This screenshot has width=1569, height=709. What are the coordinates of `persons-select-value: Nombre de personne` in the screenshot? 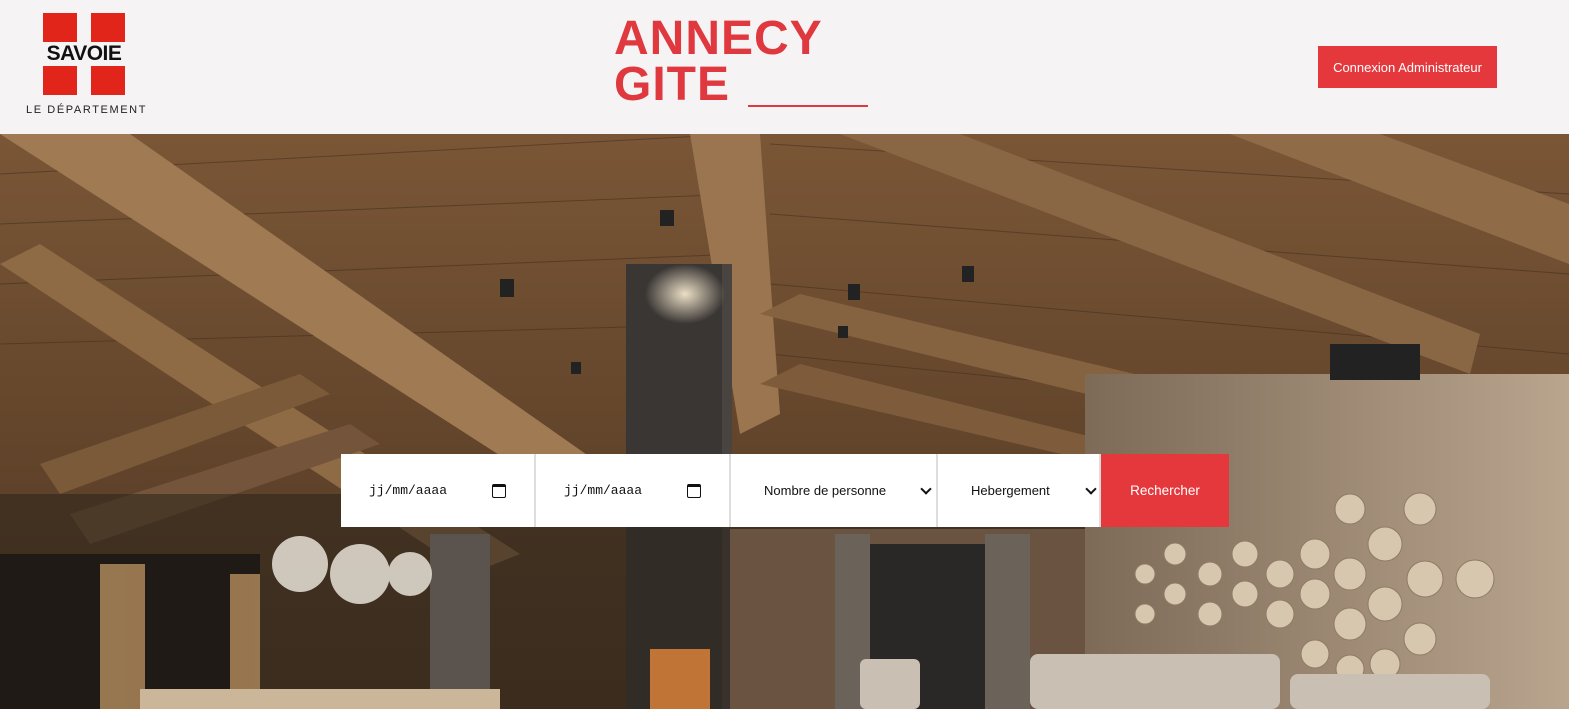 It's located at (825, 490).